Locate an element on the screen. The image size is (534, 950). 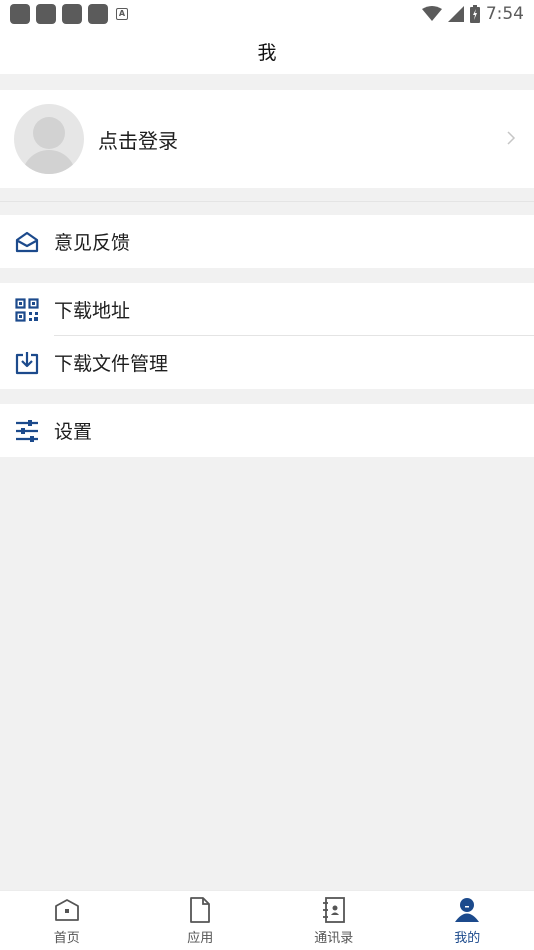
qrcode-icon is located at coordinates (27, 310).